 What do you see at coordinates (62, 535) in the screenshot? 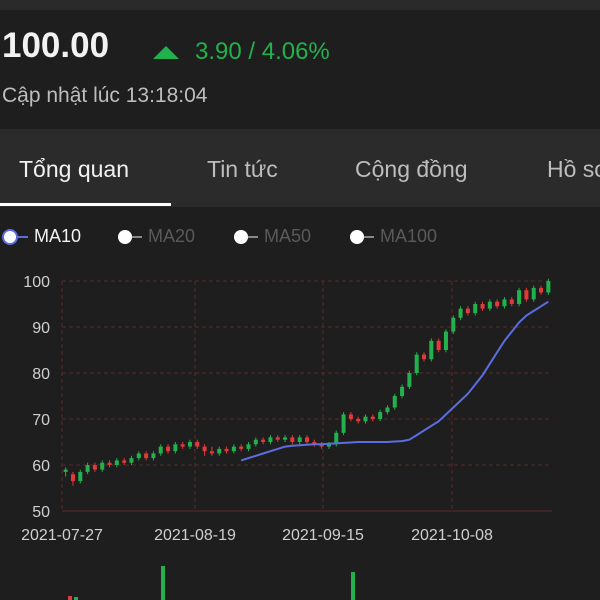
I see `x-tick-label: 2021-07-27` at bounding box center [62, 535].